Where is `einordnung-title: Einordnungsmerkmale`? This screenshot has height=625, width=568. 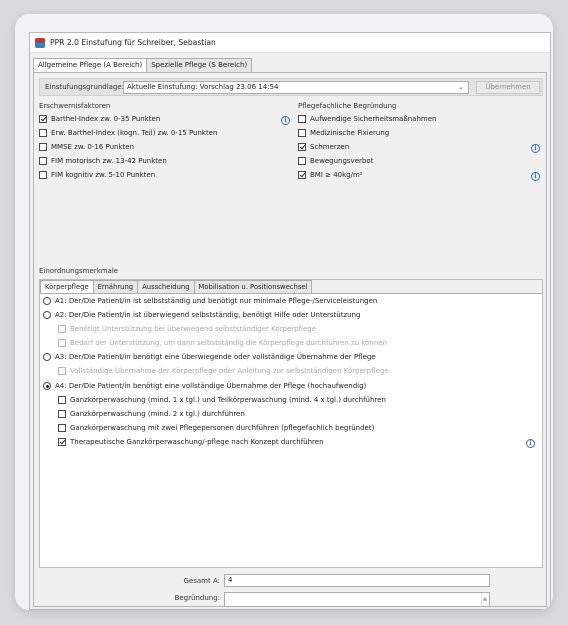
einordnung-title: Einordnungsmerkmale is located at coordinates (79, 271).